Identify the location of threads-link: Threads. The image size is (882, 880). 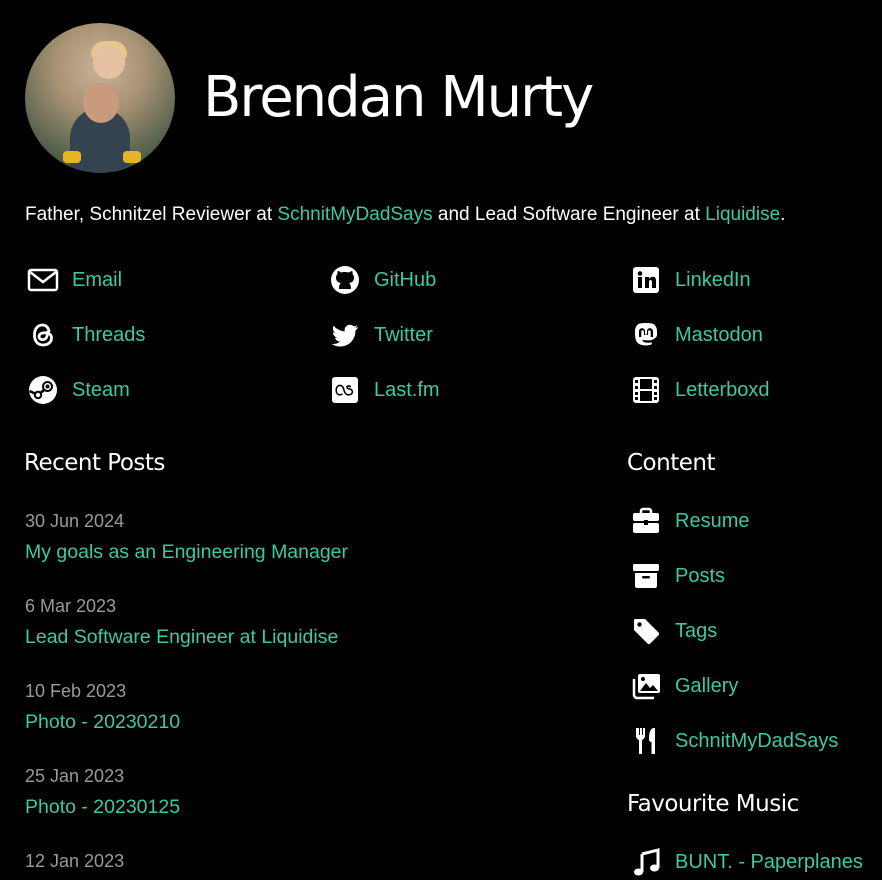
(85, 335).